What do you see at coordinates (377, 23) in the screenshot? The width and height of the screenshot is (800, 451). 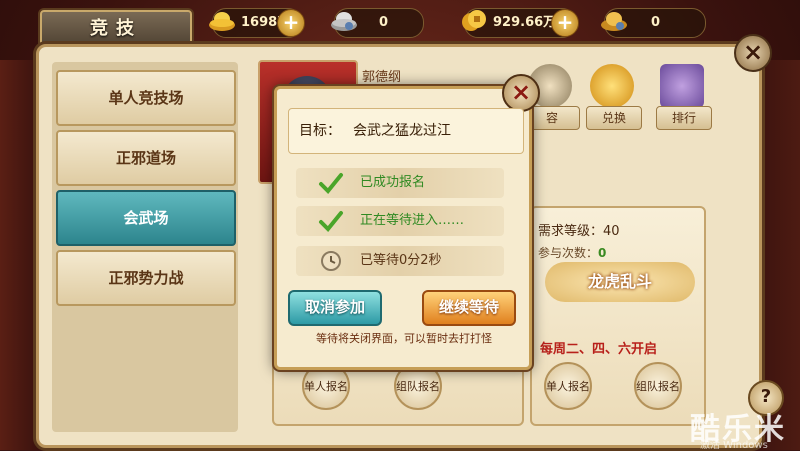 I see `resource-silver: 0` at bounding box center [377, 23].